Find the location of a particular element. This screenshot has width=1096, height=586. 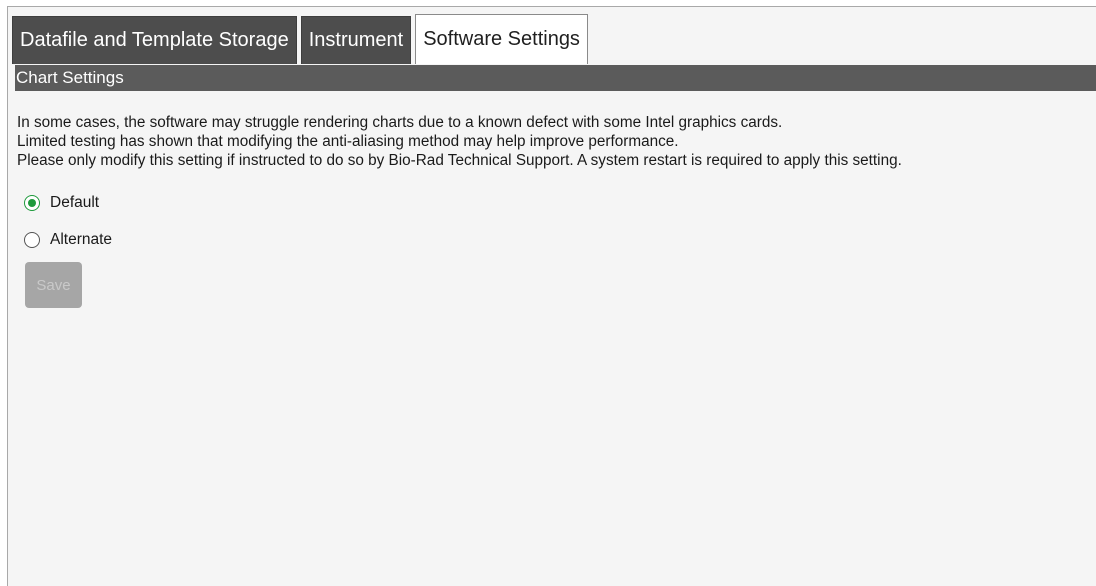

radio-label: Default is located at coordinates (75, 202).